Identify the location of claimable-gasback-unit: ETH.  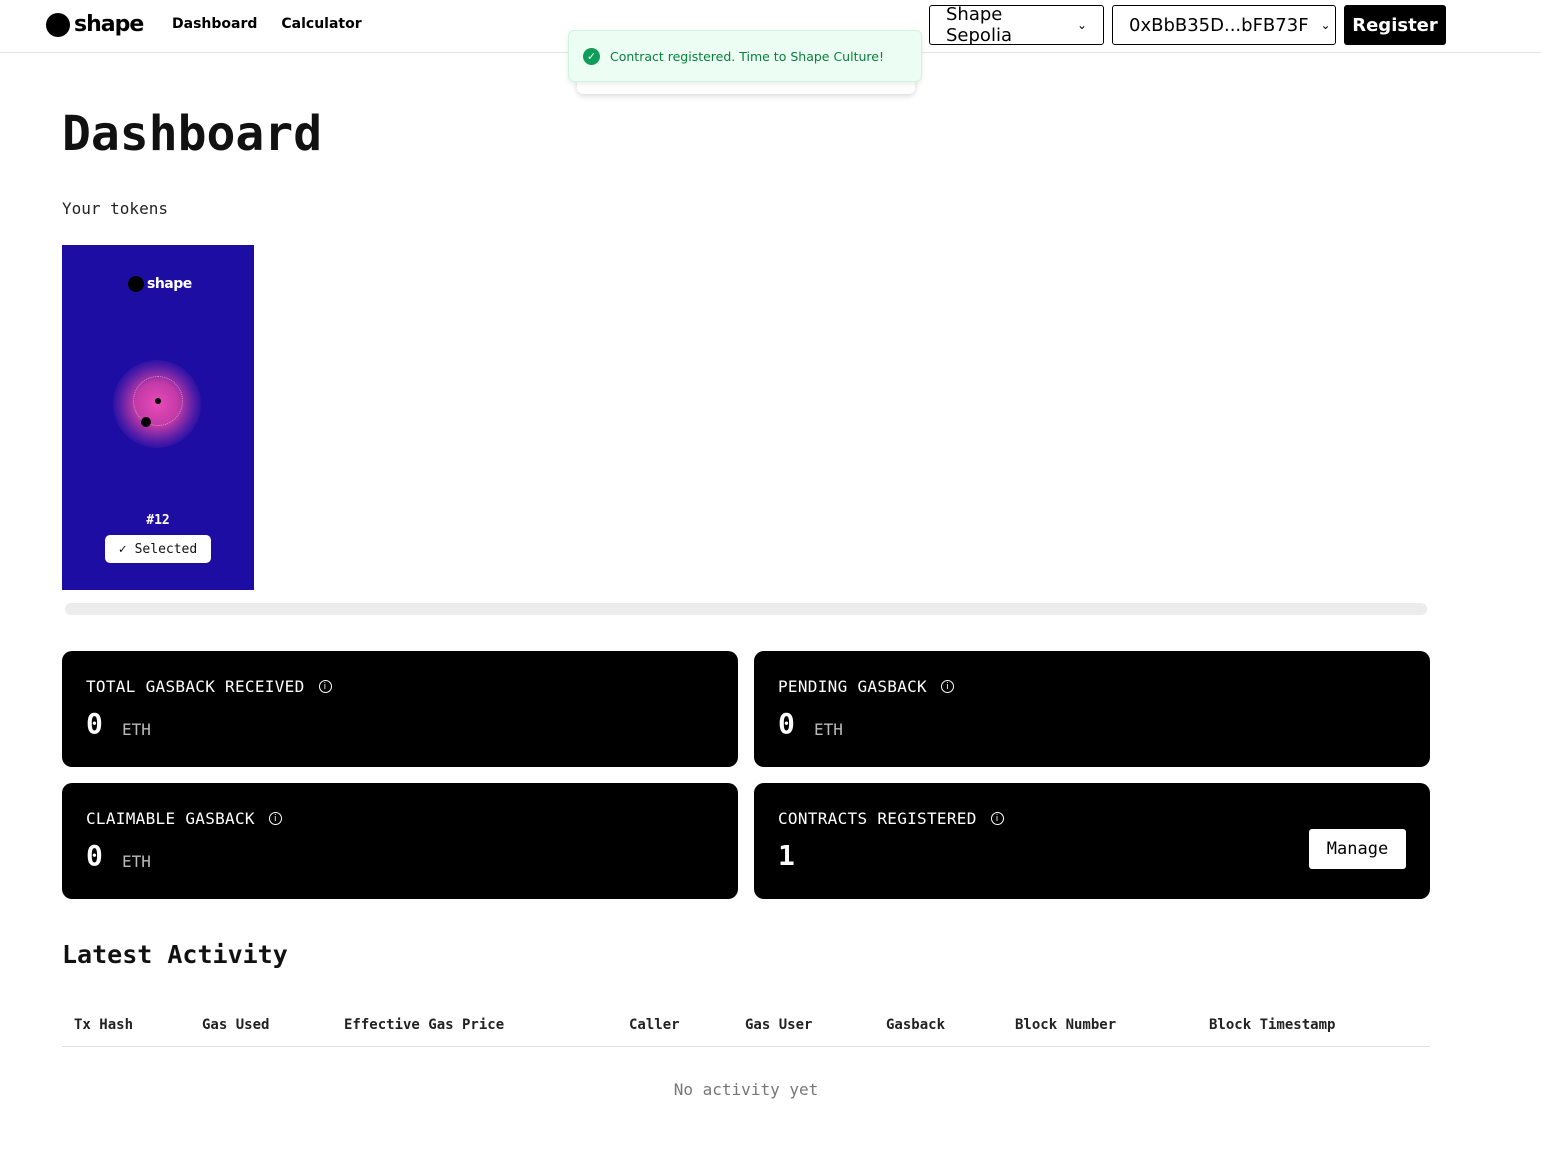
(136, 861).